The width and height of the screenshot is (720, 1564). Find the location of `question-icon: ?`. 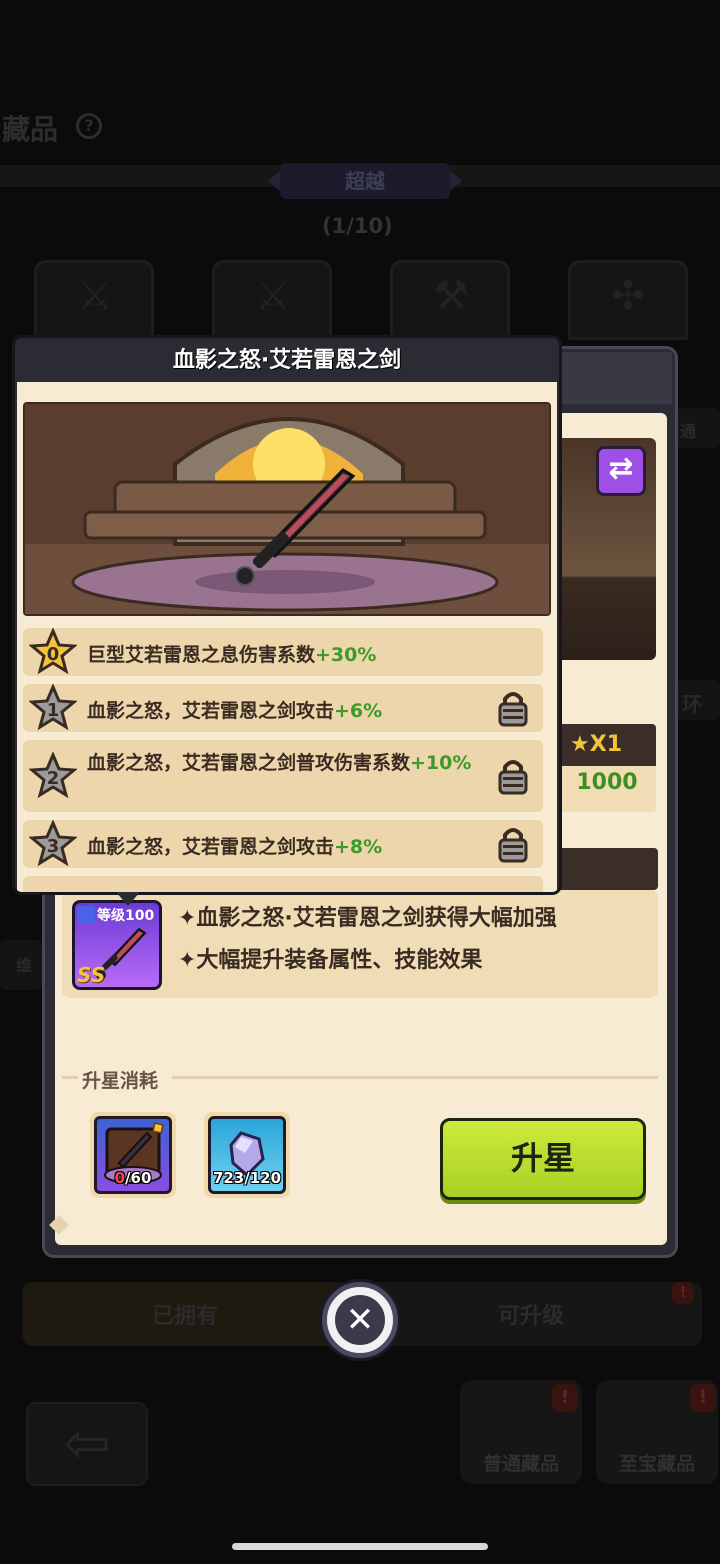

question-icon: ? is located at coordinates (89, 126).